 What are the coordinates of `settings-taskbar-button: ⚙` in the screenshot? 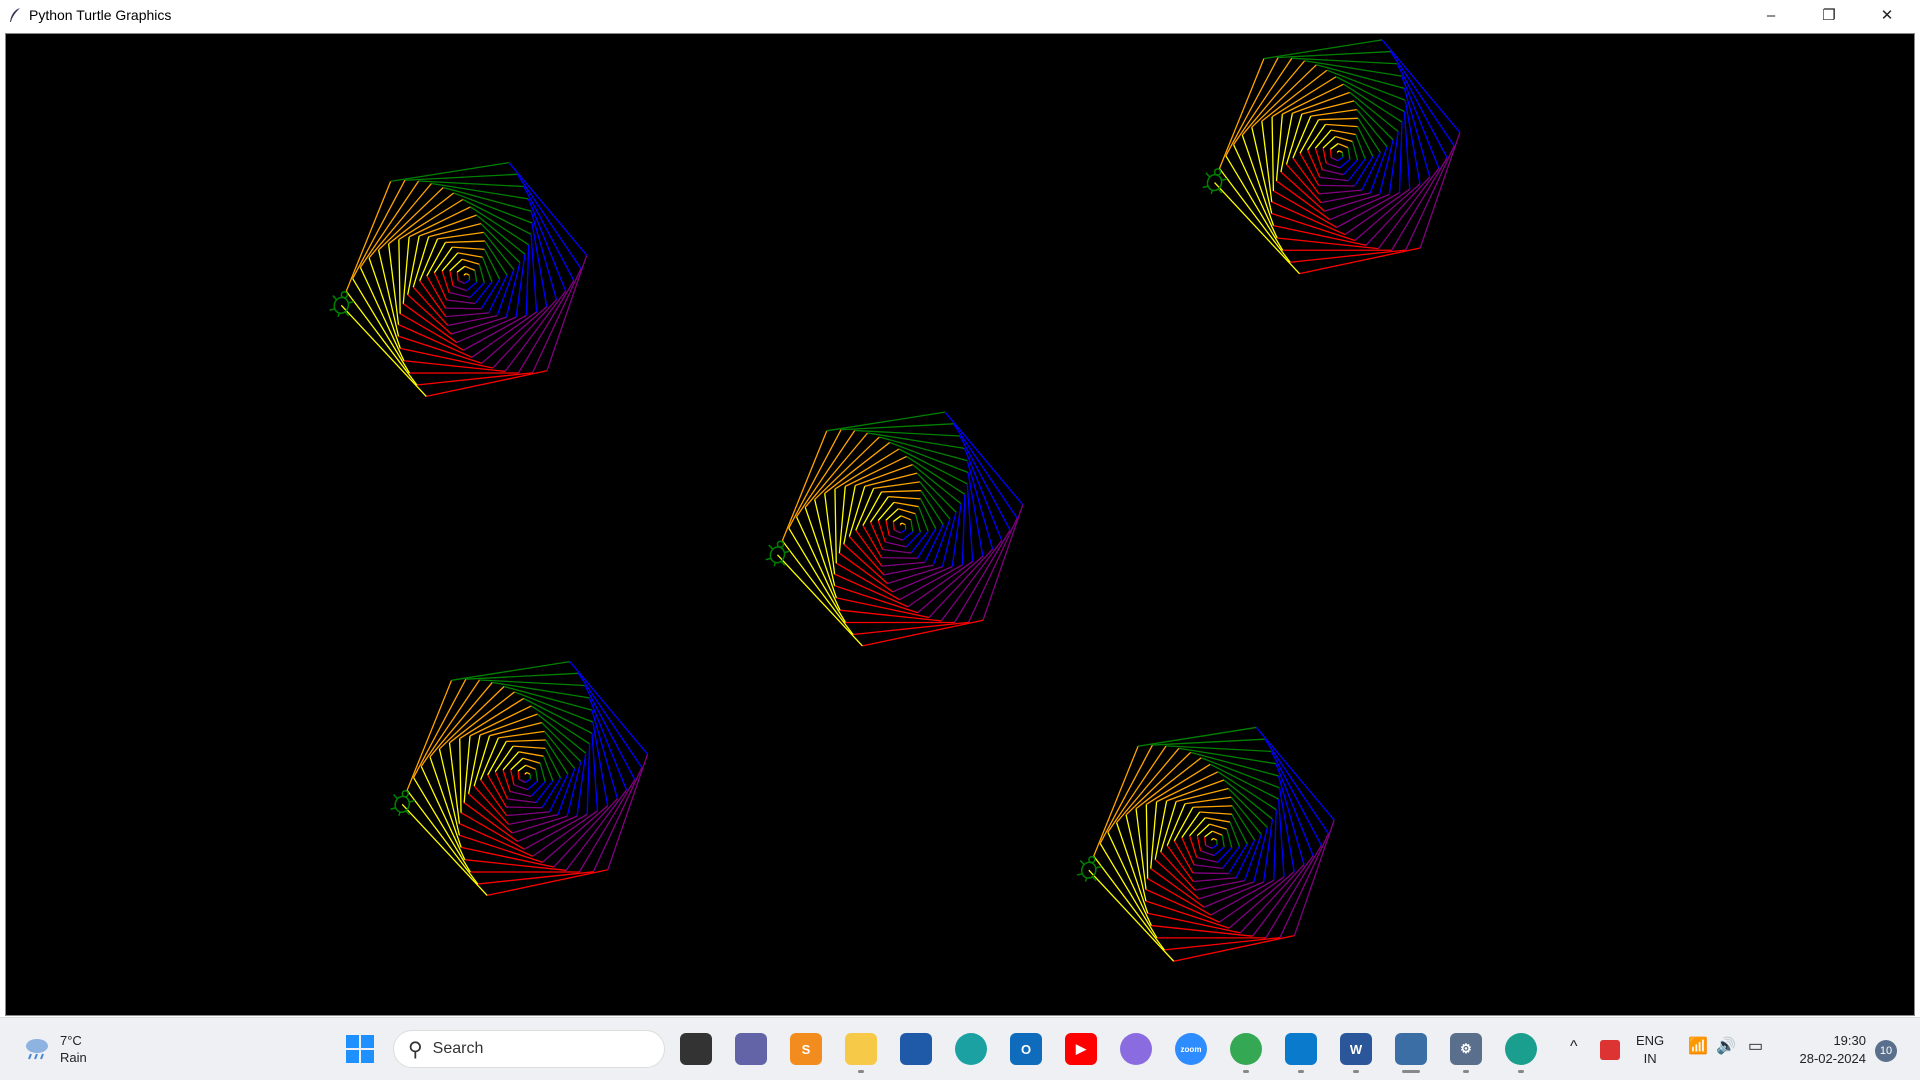 It's located at (1466, 1049).